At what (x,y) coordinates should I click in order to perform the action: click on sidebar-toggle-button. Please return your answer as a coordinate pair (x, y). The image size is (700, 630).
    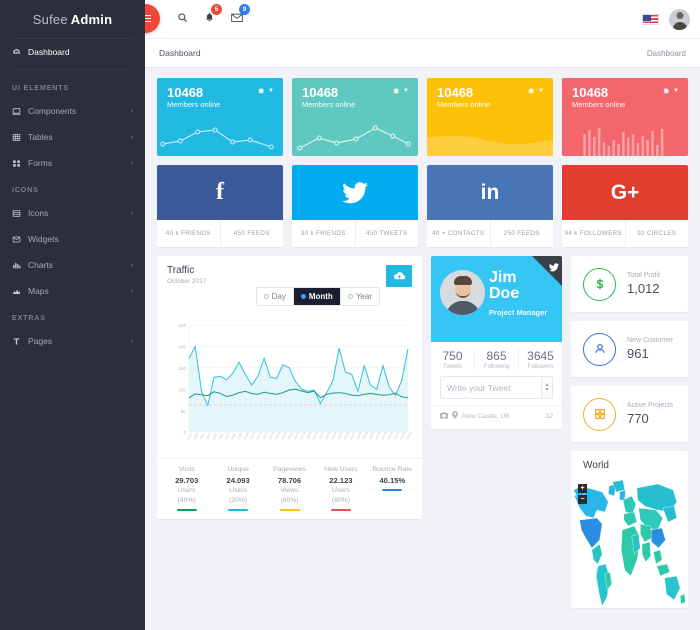
    Looking at the image, I should click on (152, 18).